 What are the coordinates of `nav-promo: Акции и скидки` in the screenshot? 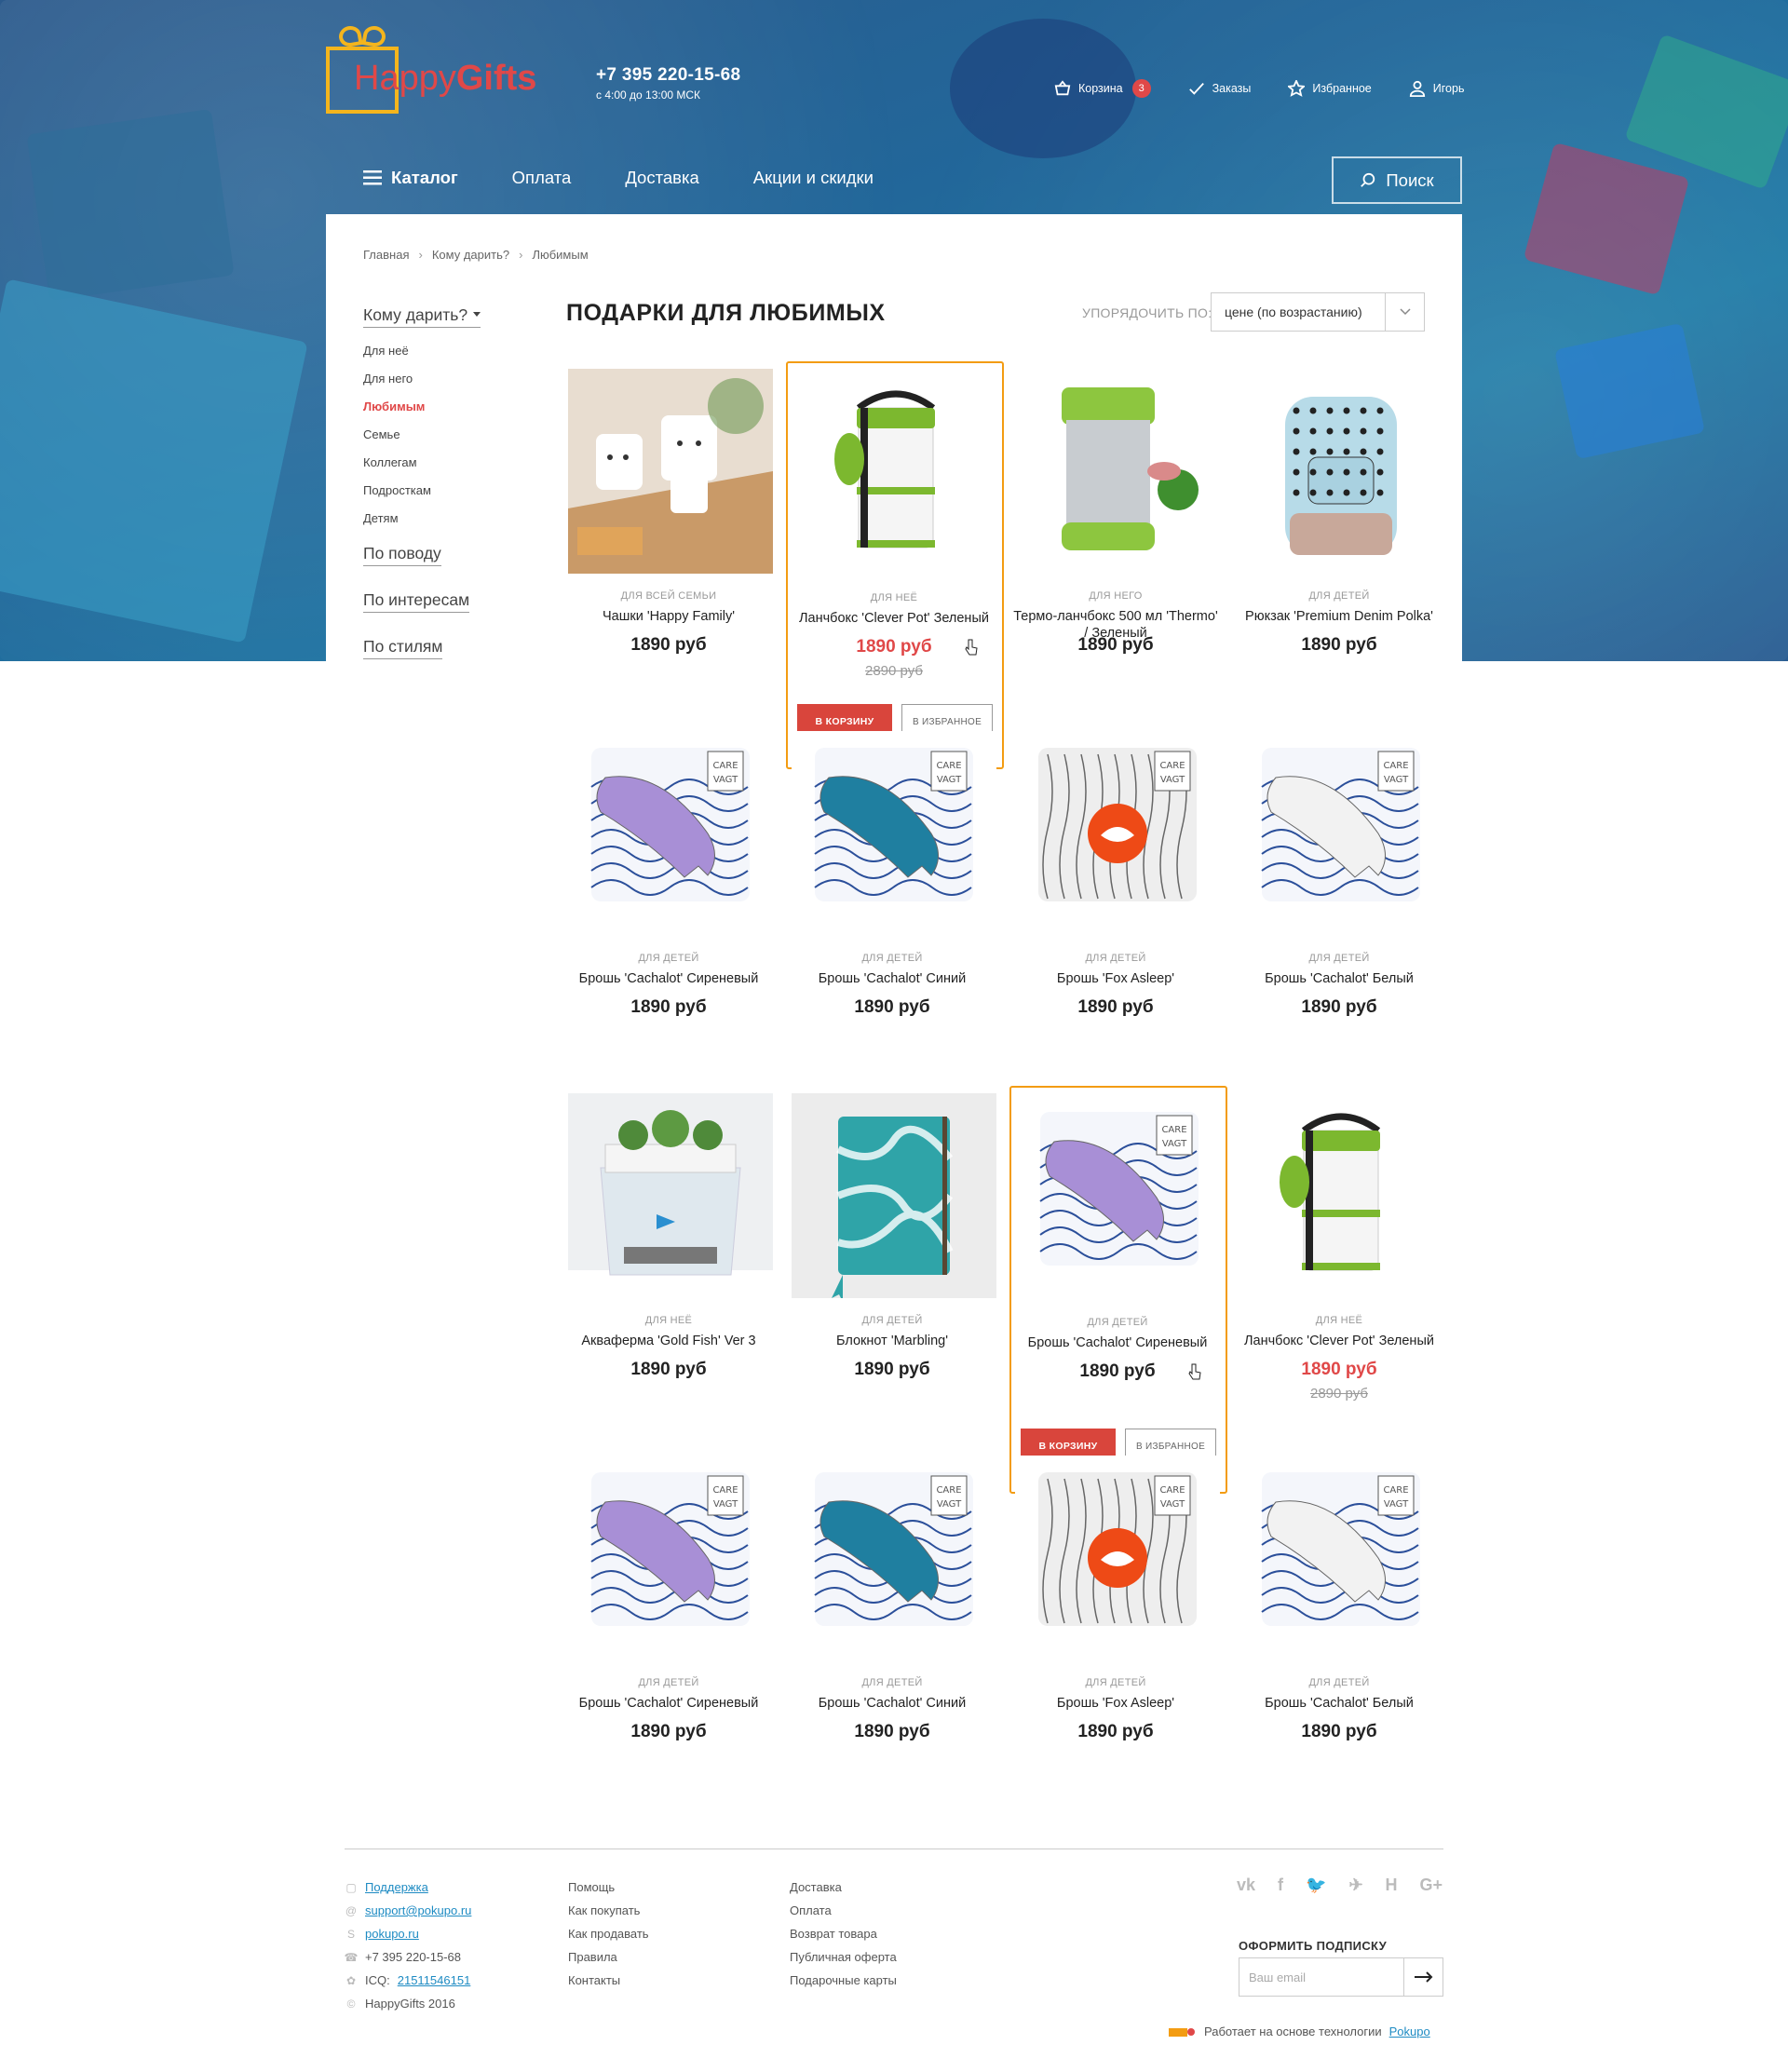 It's located at (813, 178).